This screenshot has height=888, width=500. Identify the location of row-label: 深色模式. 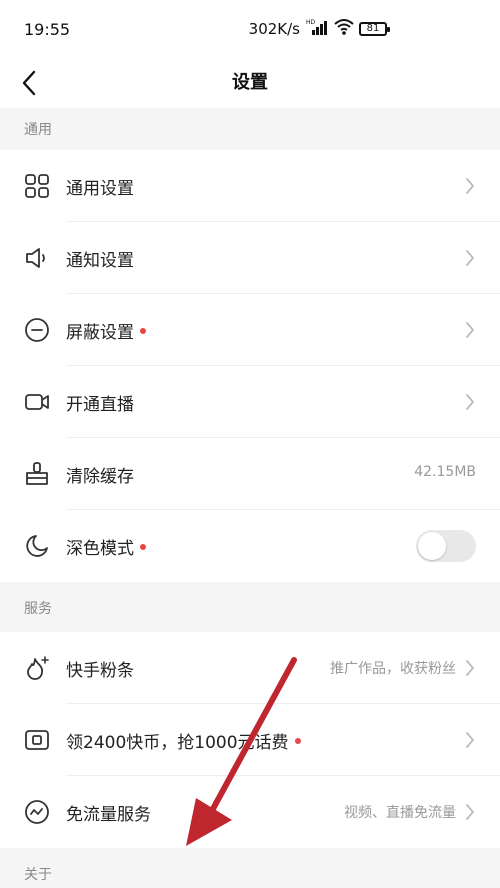
(106, 546).